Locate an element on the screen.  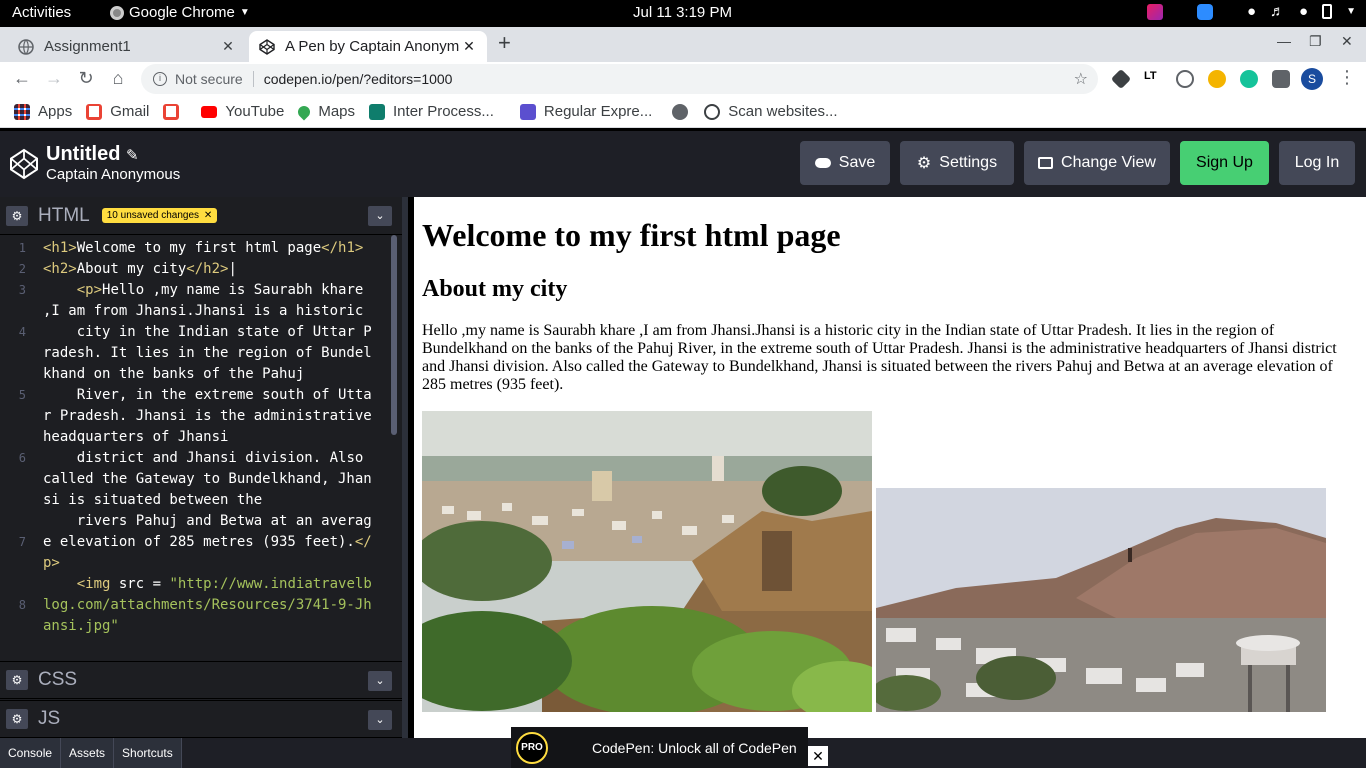
badge-label: 10 unsaved changes is located at coordinates (153, 215).